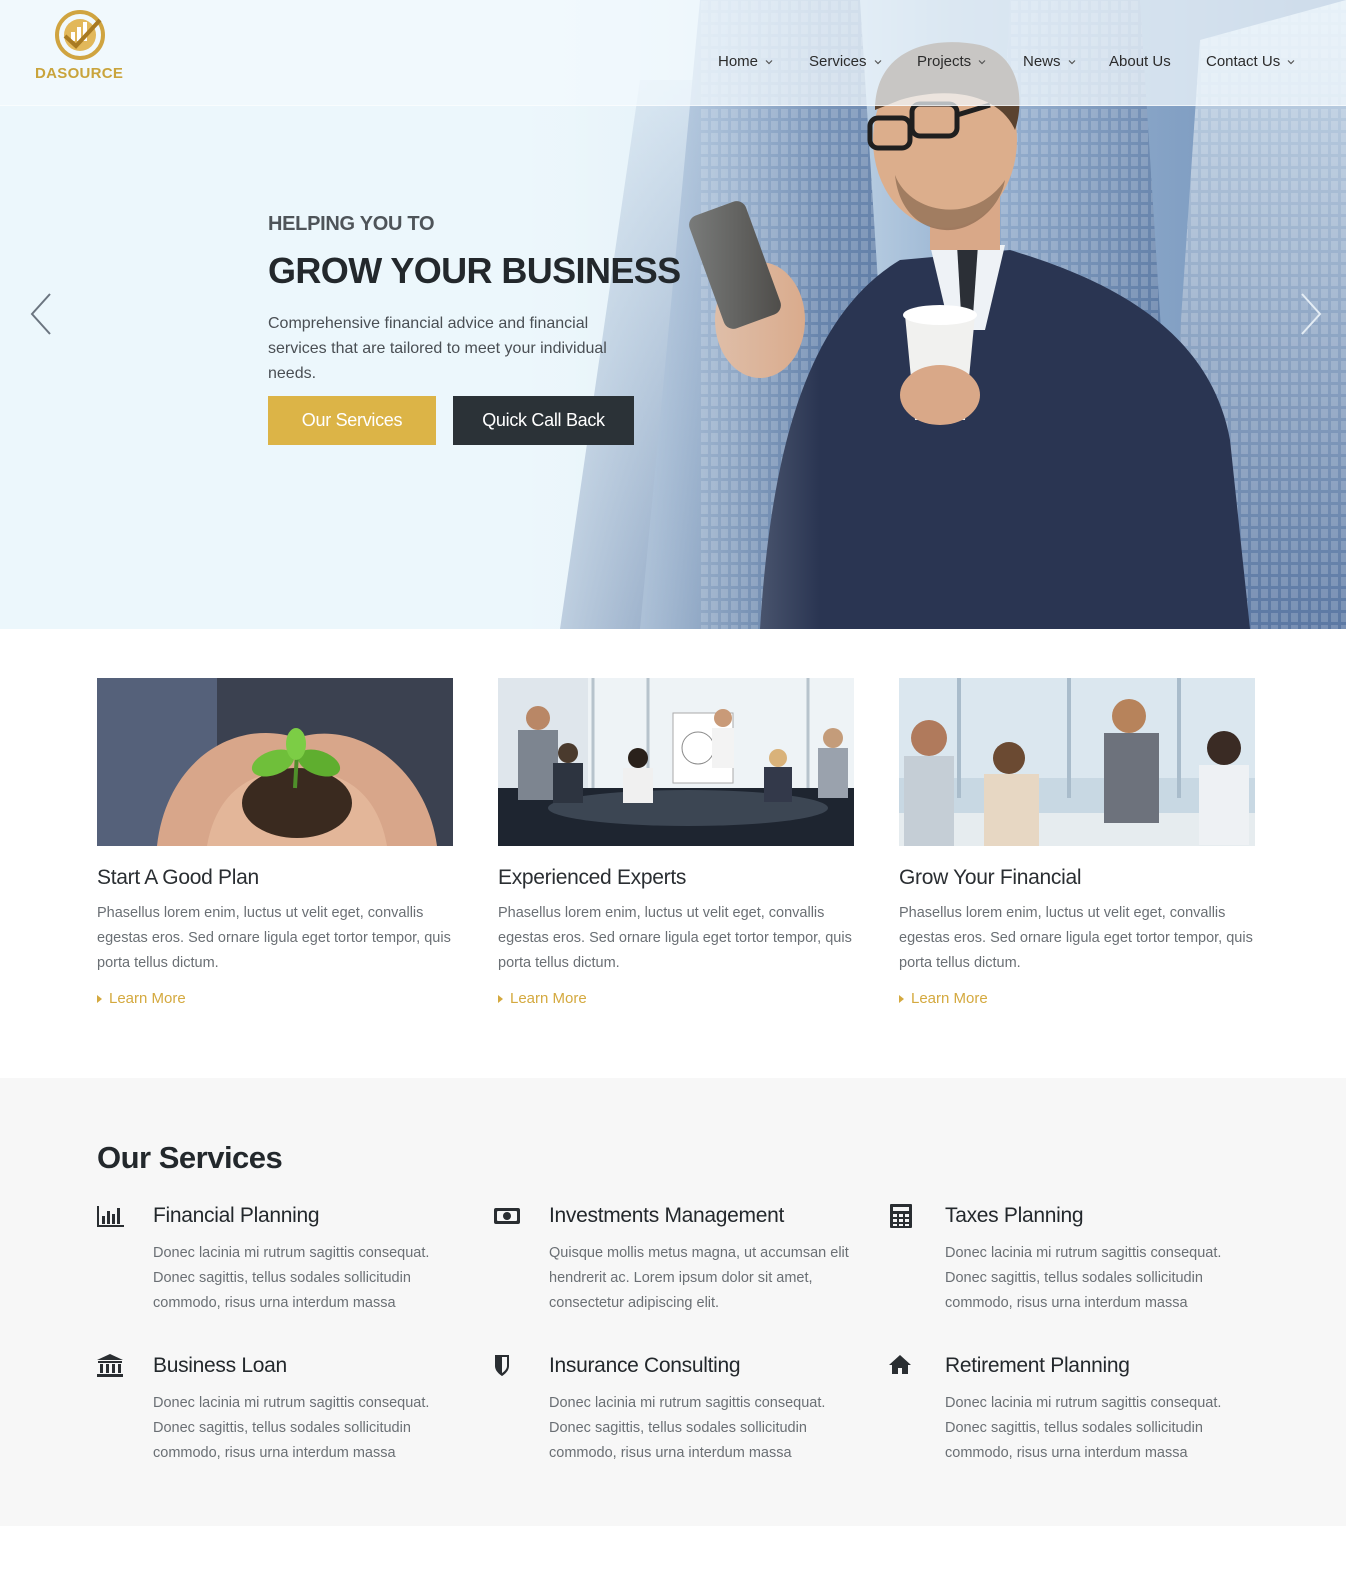 This screenshot has height=1584, width=1360. I want to click on nav-item-about-us: About Us, so click(1140, 61).